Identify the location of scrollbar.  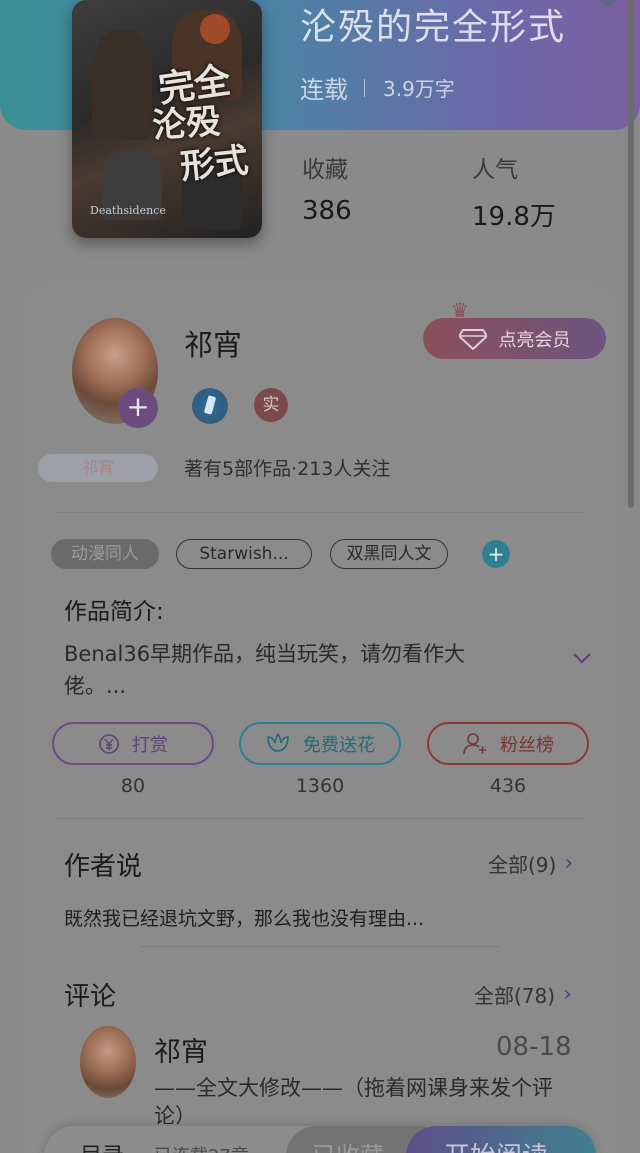
(631, 254).